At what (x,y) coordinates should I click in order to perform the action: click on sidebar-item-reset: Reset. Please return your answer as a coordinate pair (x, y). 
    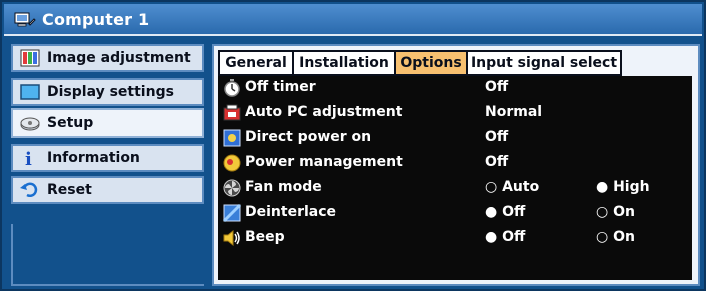
    Looking at the image, I should click on (107, 190).